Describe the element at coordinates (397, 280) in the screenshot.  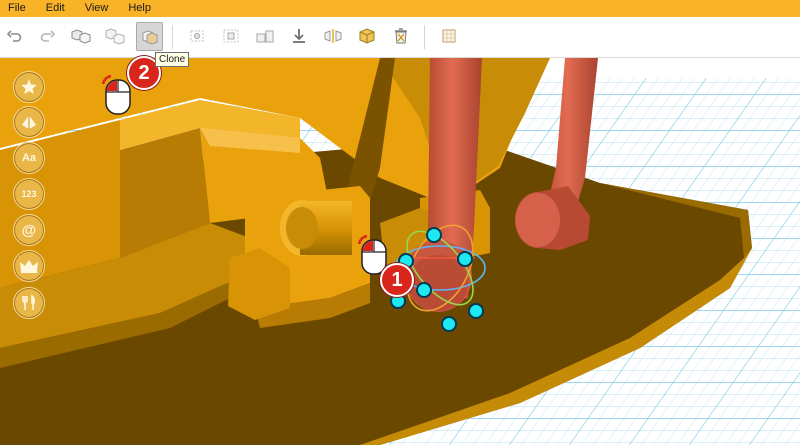
I see `step-badge-1: 1` at that location.